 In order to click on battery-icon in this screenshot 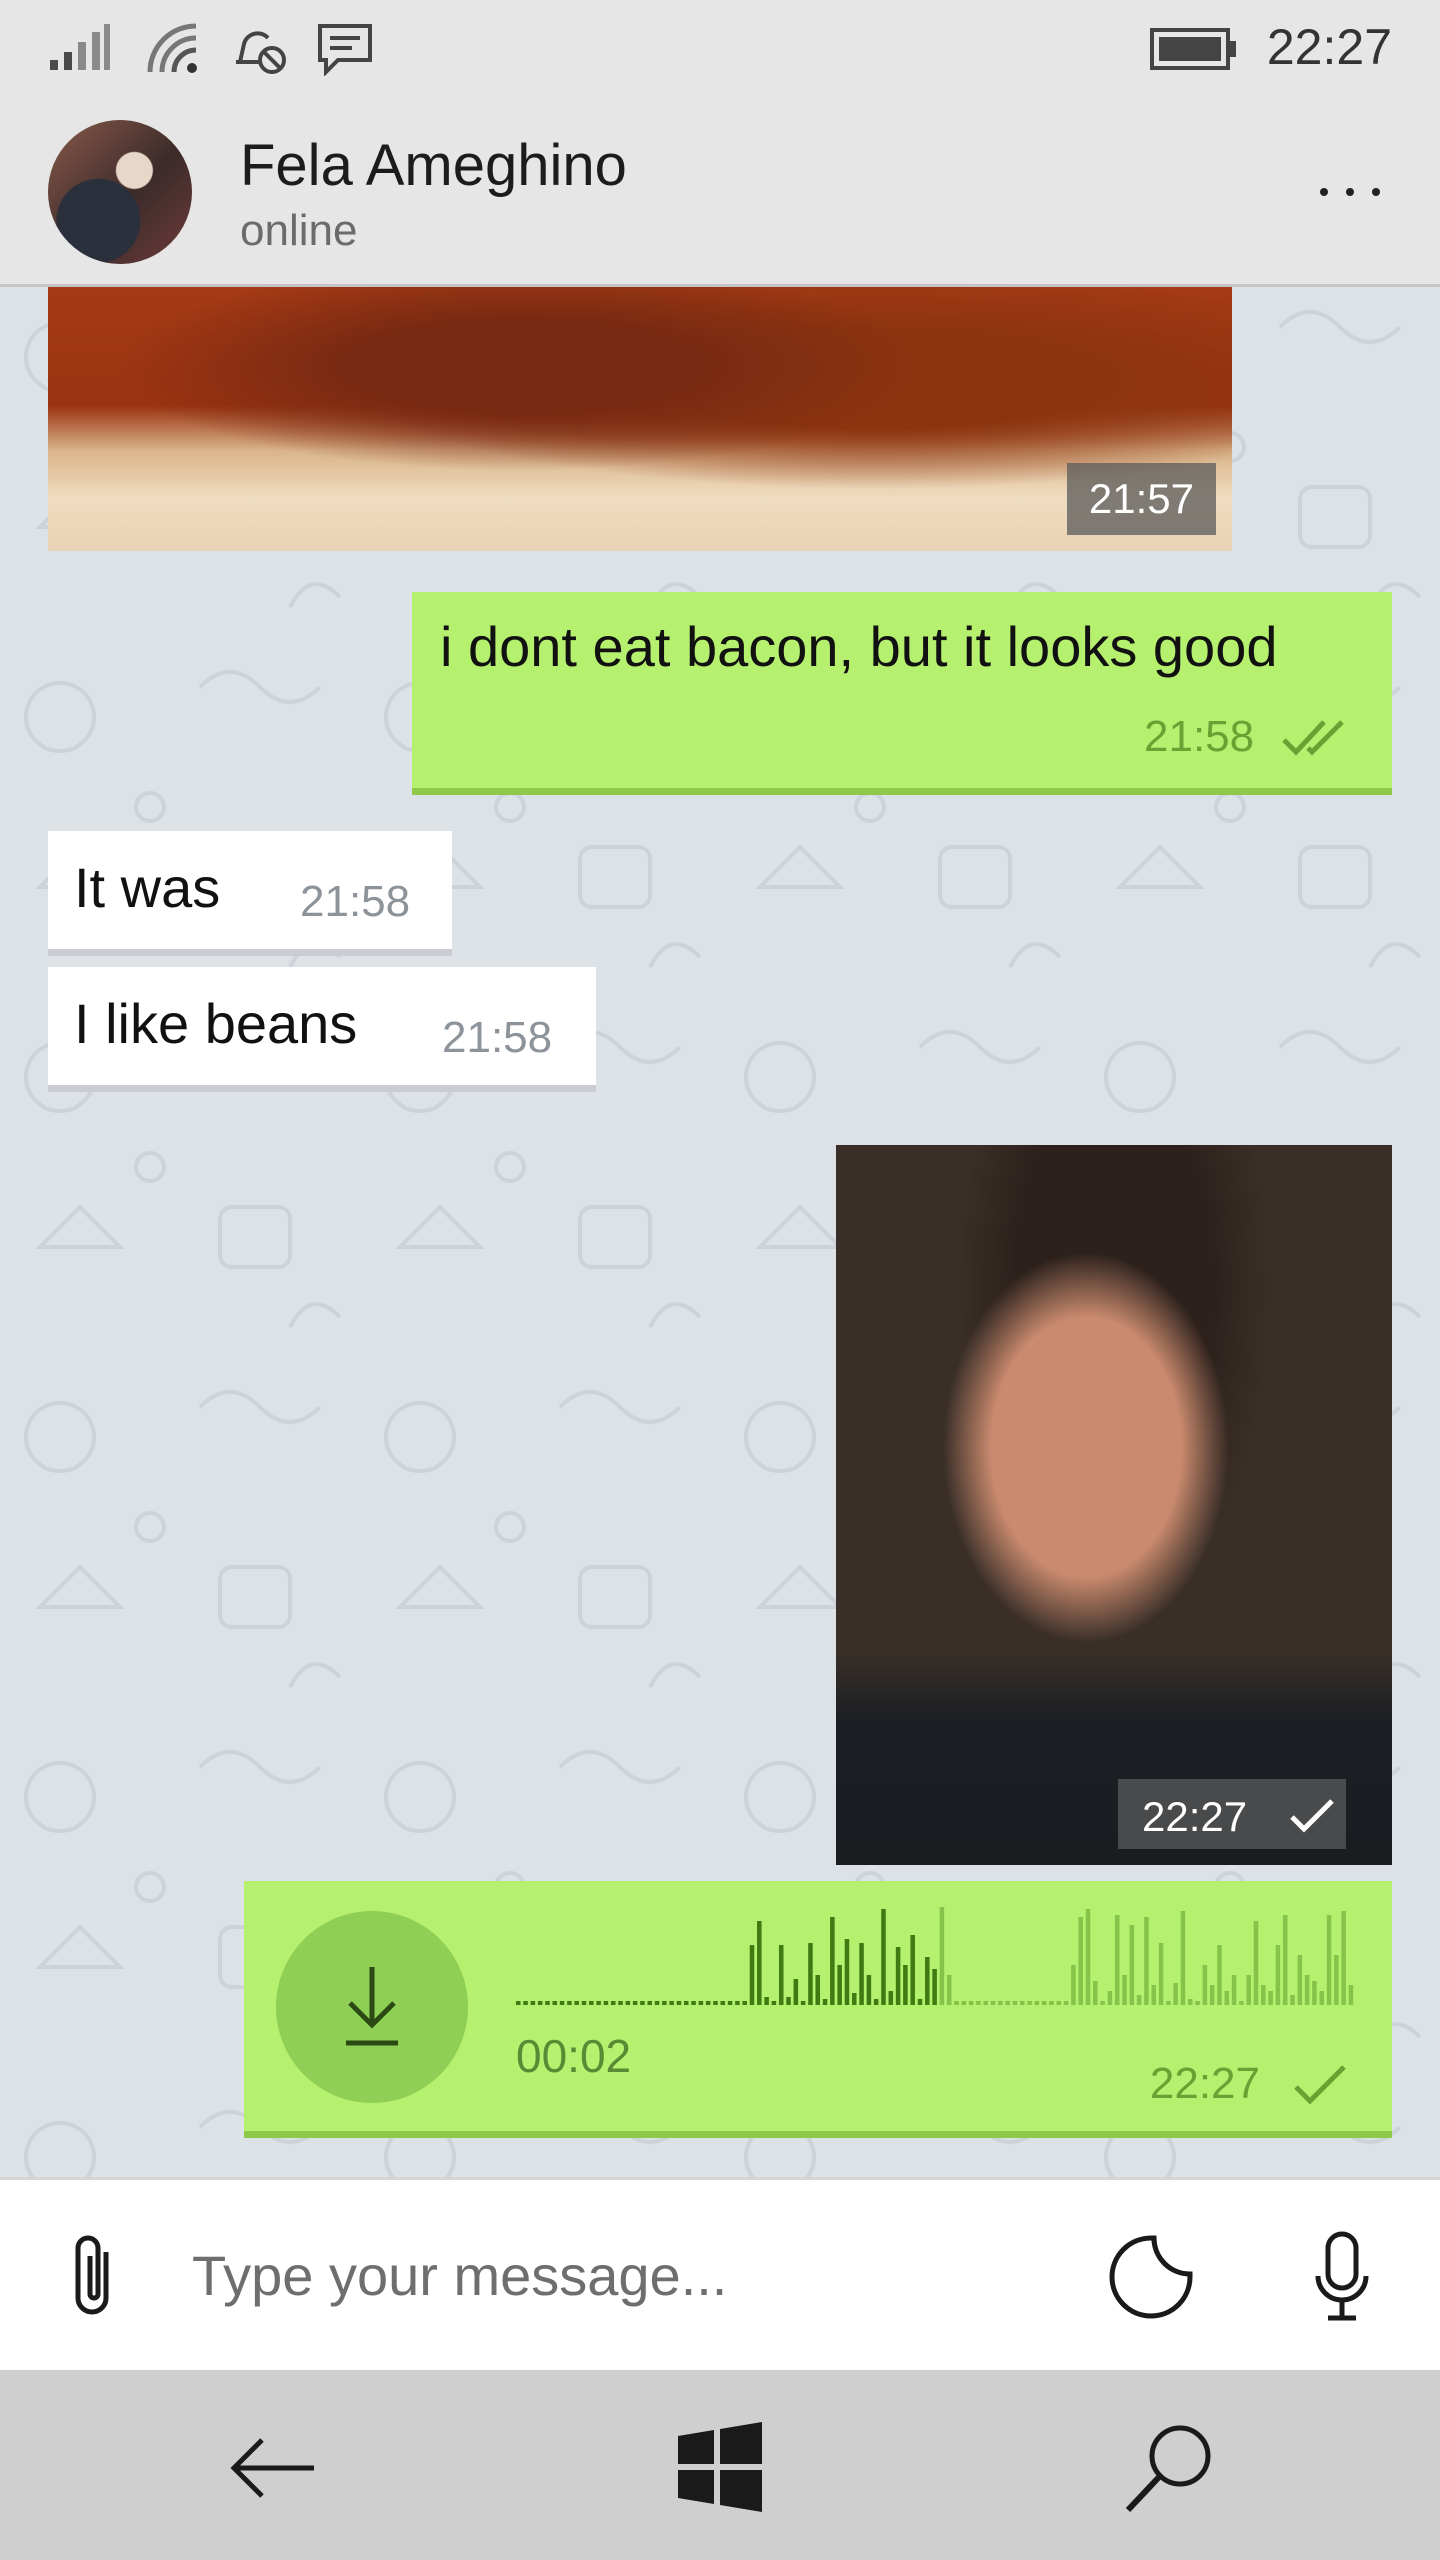, I will do `click(1193, 49)`.